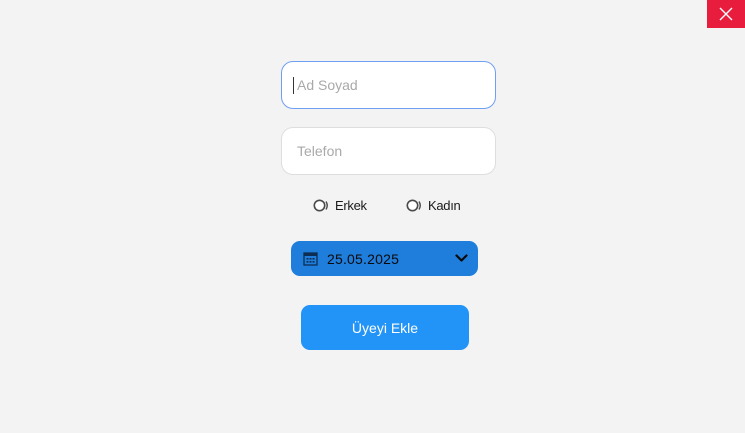 Image resolution: width=745 pixels, height=433 pixels. What do you see at coordinates (310, 259) in the screenshot?
I see `calendar-icon` at bounding box center [310, 259].